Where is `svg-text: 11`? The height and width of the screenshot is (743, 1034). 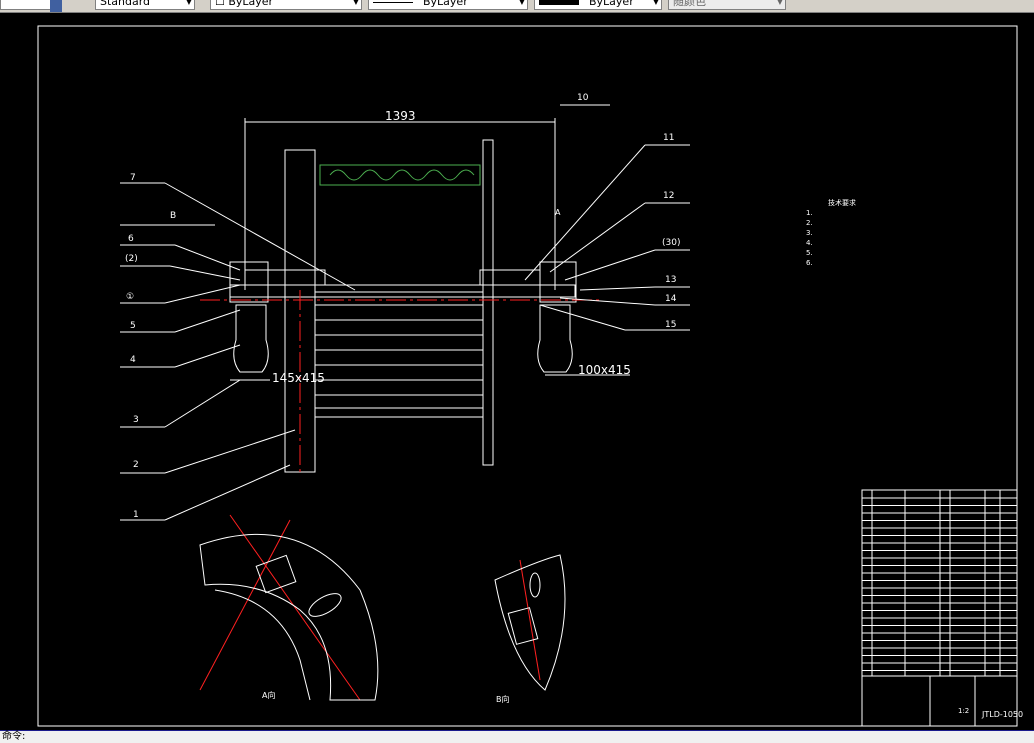 svg-text: 11 is located at coordinates (668, 138).